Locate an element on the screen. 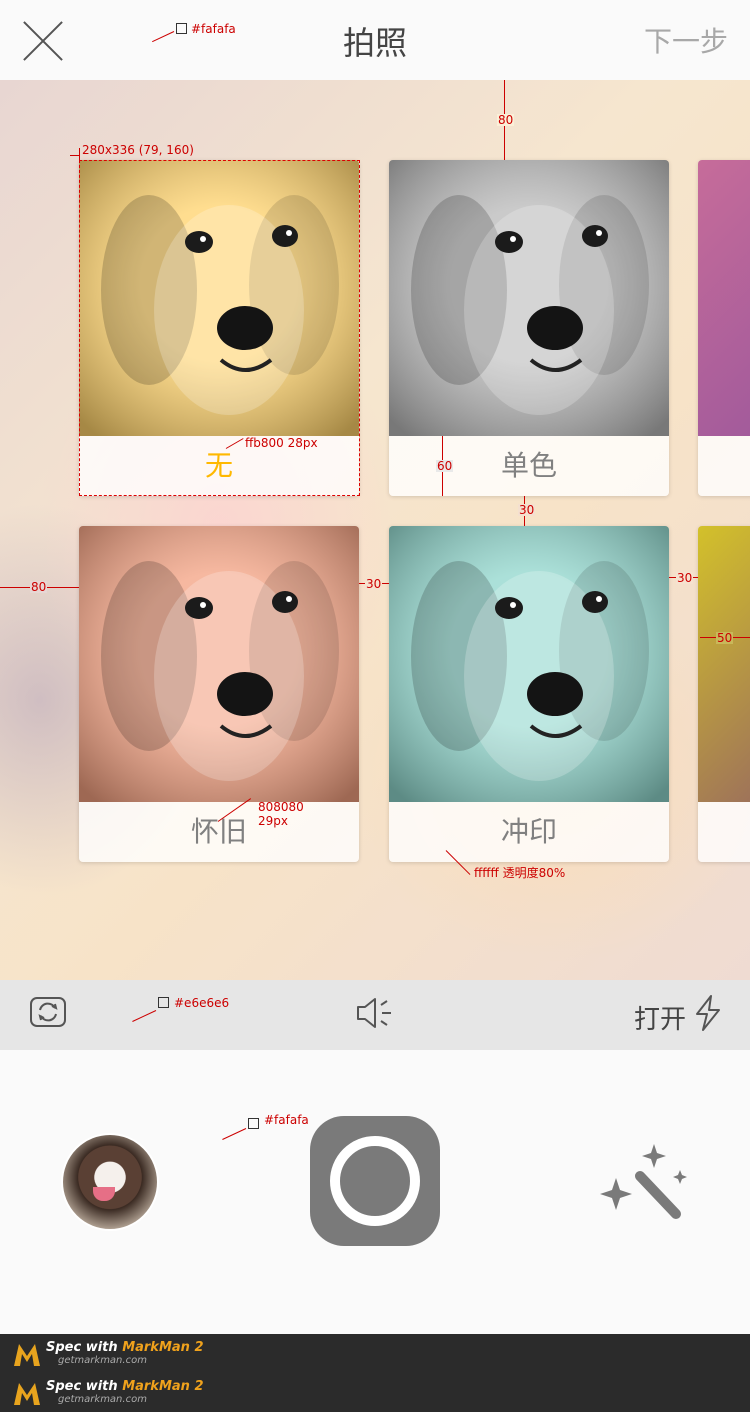  spec-gap-top: 80 is located at coordinates (506, 120).